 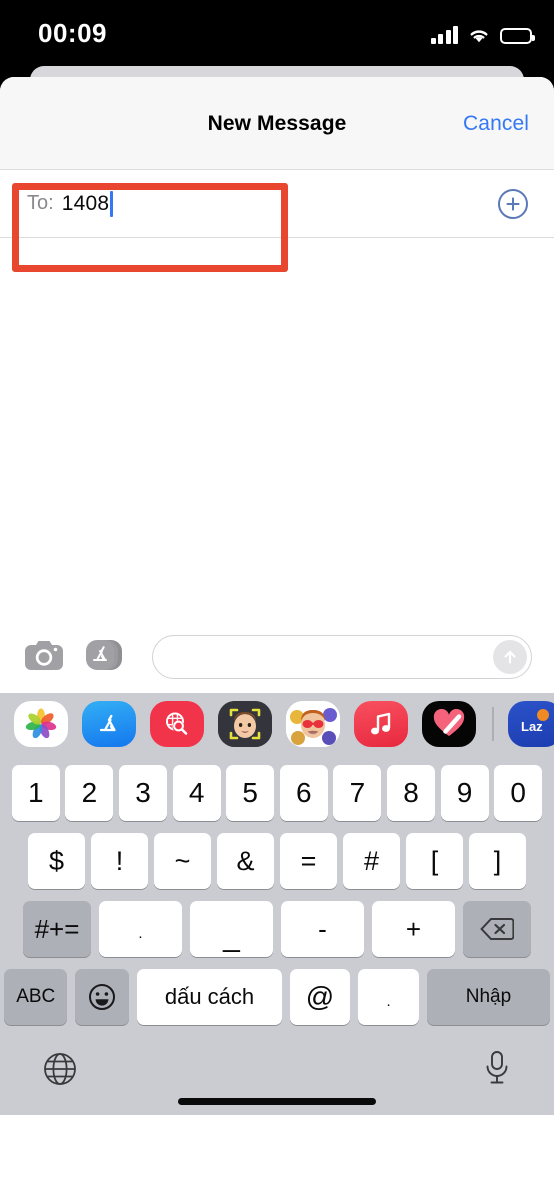 I want to click on recipient-label: To:, so click(x=40, y=203).